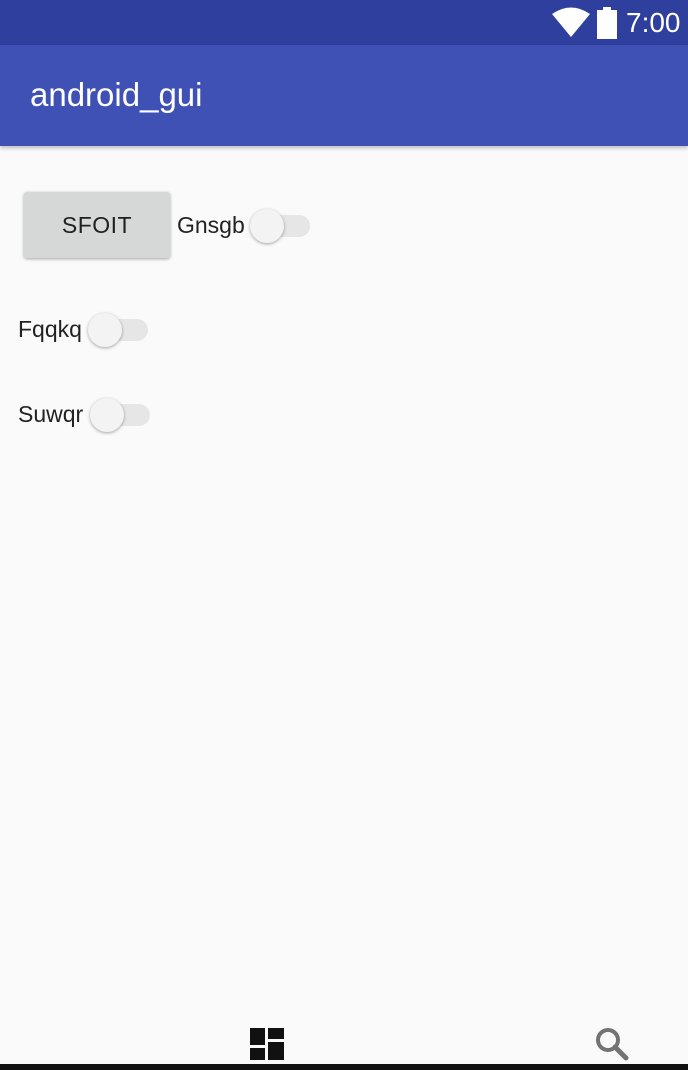 The width and height of the screenshot is (688, 1070). I want to click on switch-label-fqqkq: Fqqkq, so click(50, 329).